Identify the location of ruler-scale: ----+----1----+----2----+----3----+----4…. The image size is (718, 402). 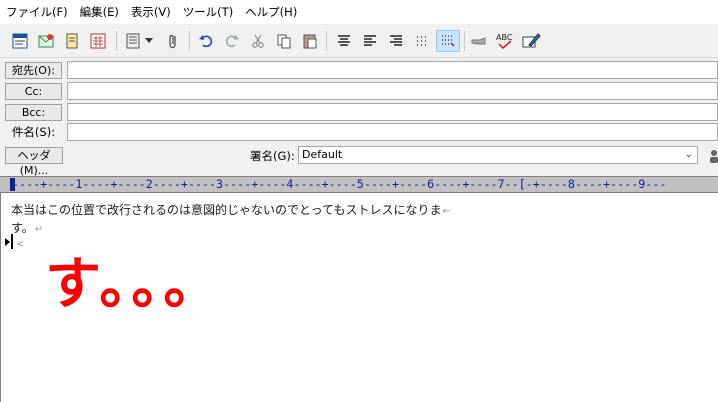
(339, 184).